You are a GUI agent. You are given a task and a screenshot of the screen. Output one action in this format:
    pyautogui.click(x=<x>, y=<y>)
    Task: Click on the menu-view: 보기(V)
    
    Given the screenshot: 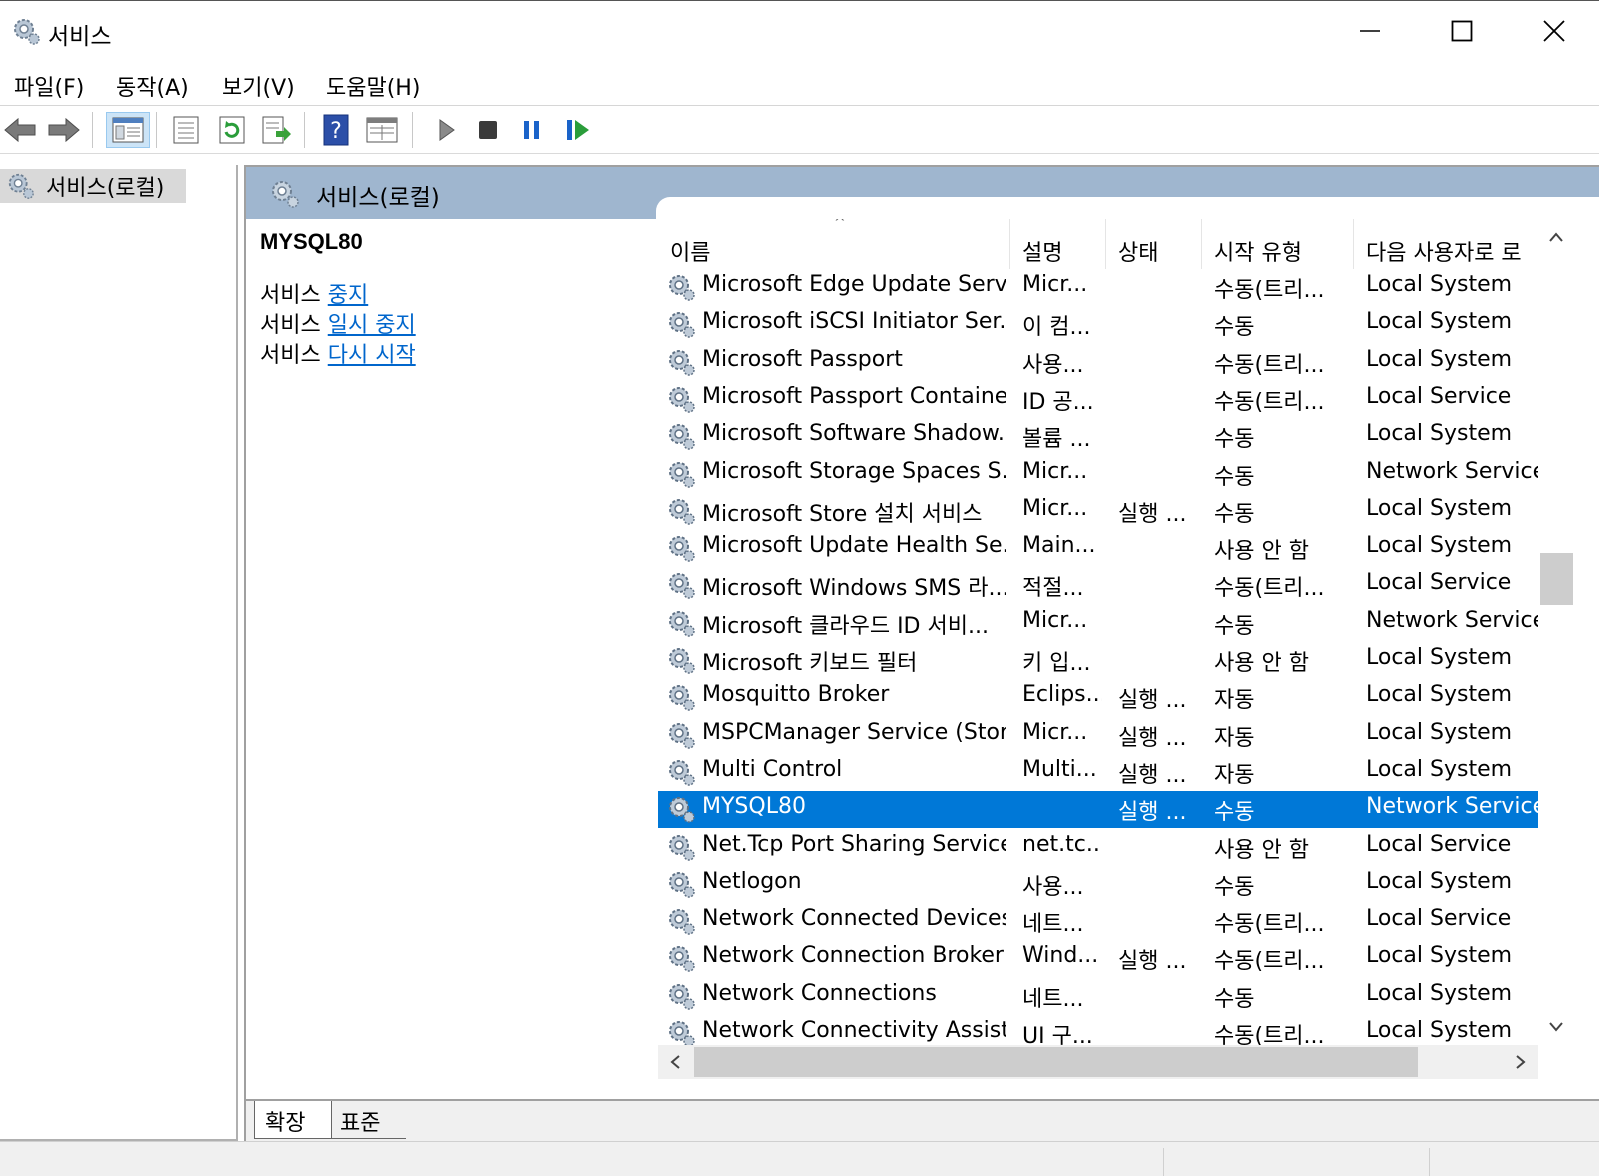 What is the action you would take?
    pyautogui.click(x=258, y=86)
    